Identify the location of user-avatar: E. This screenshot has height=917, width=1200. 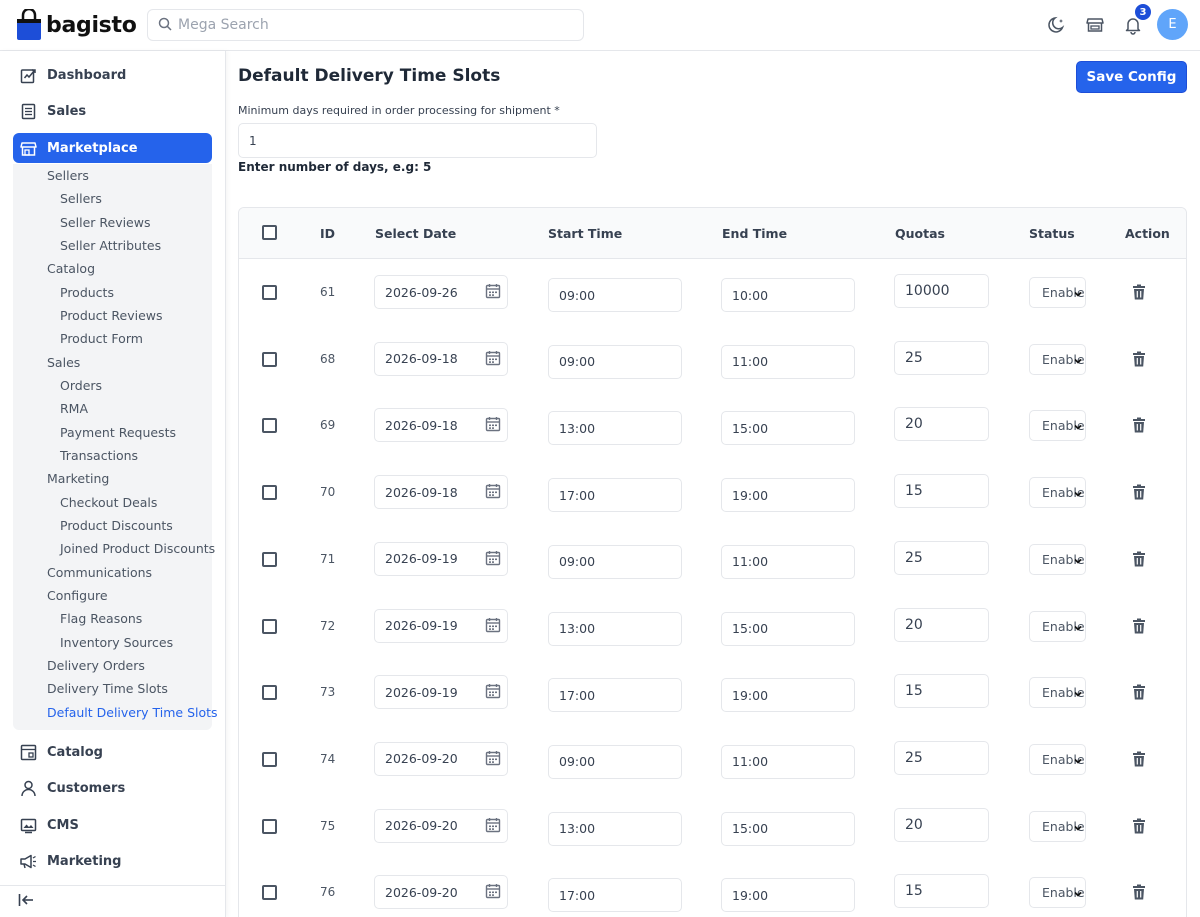
(1172, 24).